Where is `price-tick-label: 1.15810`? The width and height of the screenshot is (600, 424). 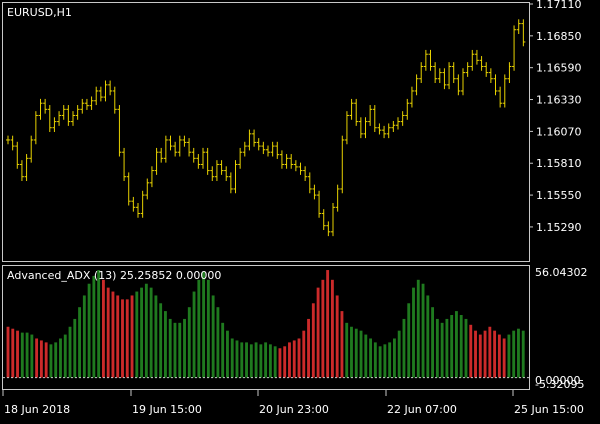
price-tick-label: 1.15810 is located at coordinates (559, 163).